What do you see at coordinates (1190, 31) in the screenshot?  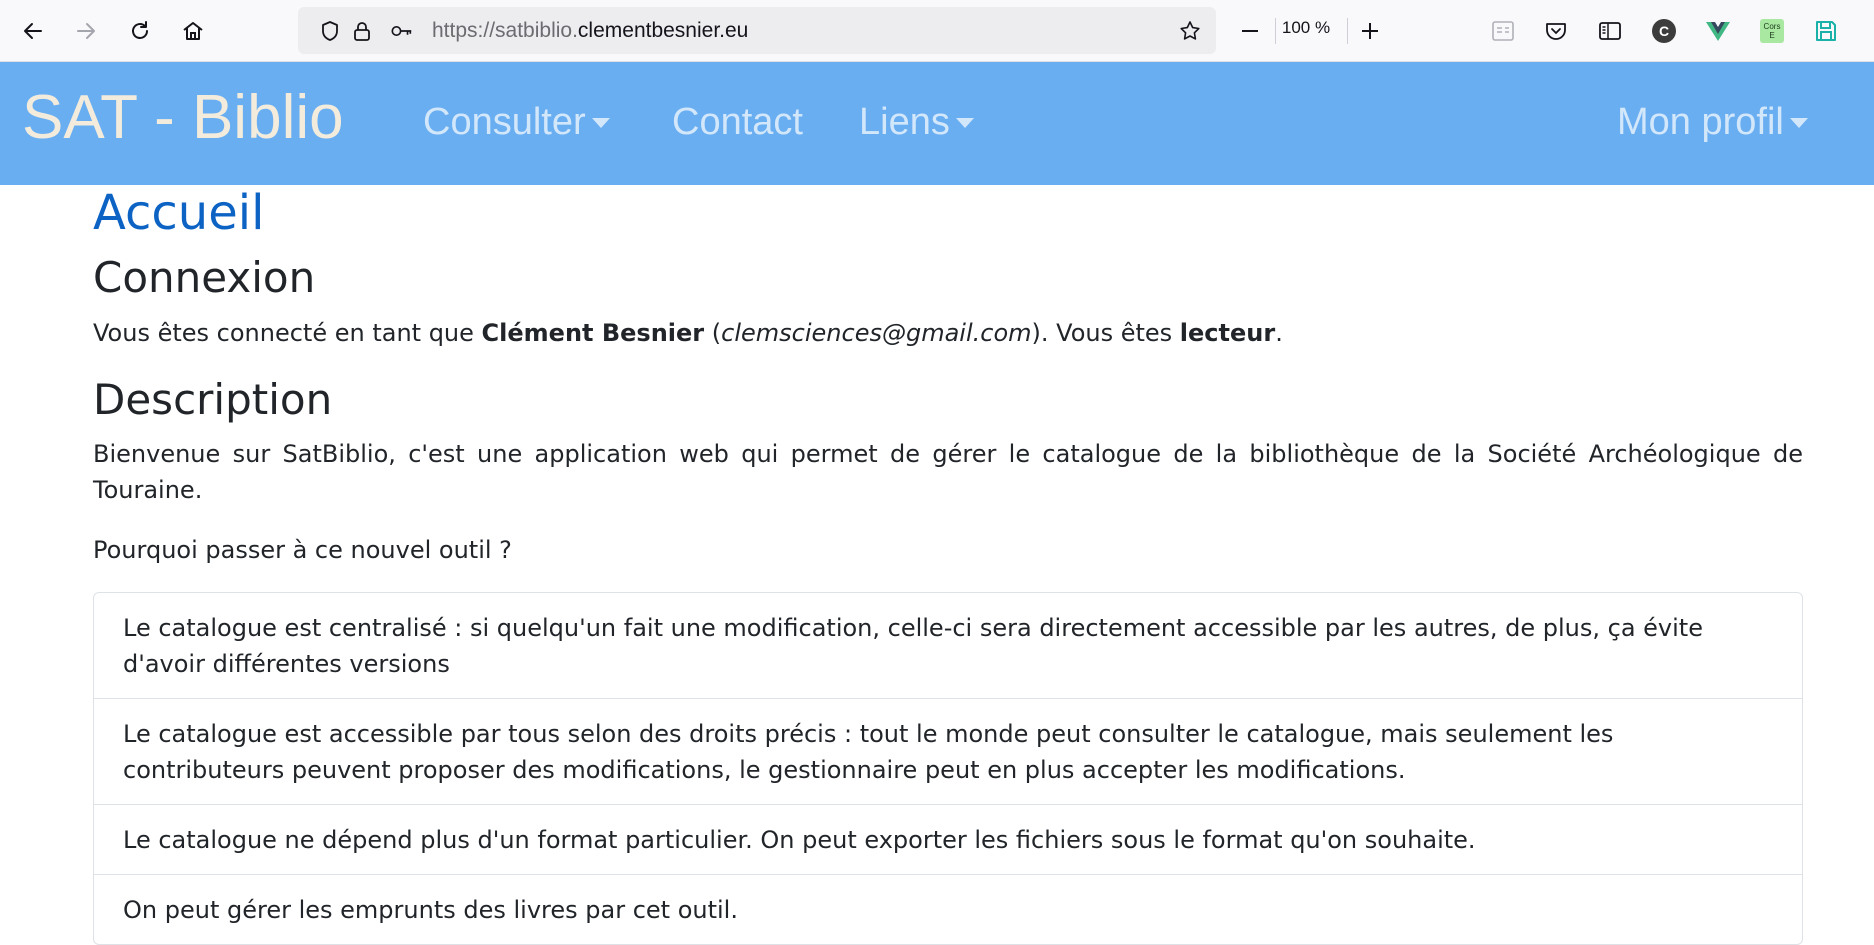 I see `bookmark-star-icon` at bounding box center [1190, 31].